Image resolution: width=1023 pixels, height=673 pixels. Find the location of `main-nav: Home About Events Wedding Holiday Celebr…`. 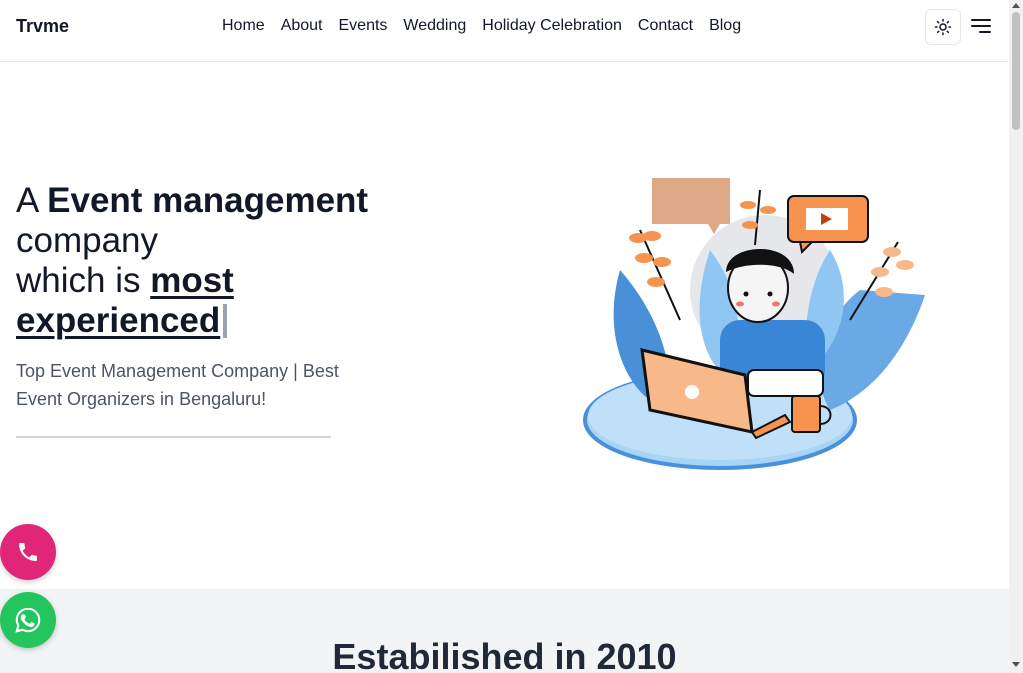

main-nav: Home About Events Wedding Holiday Celebr… is located at coordinates (481, 26).